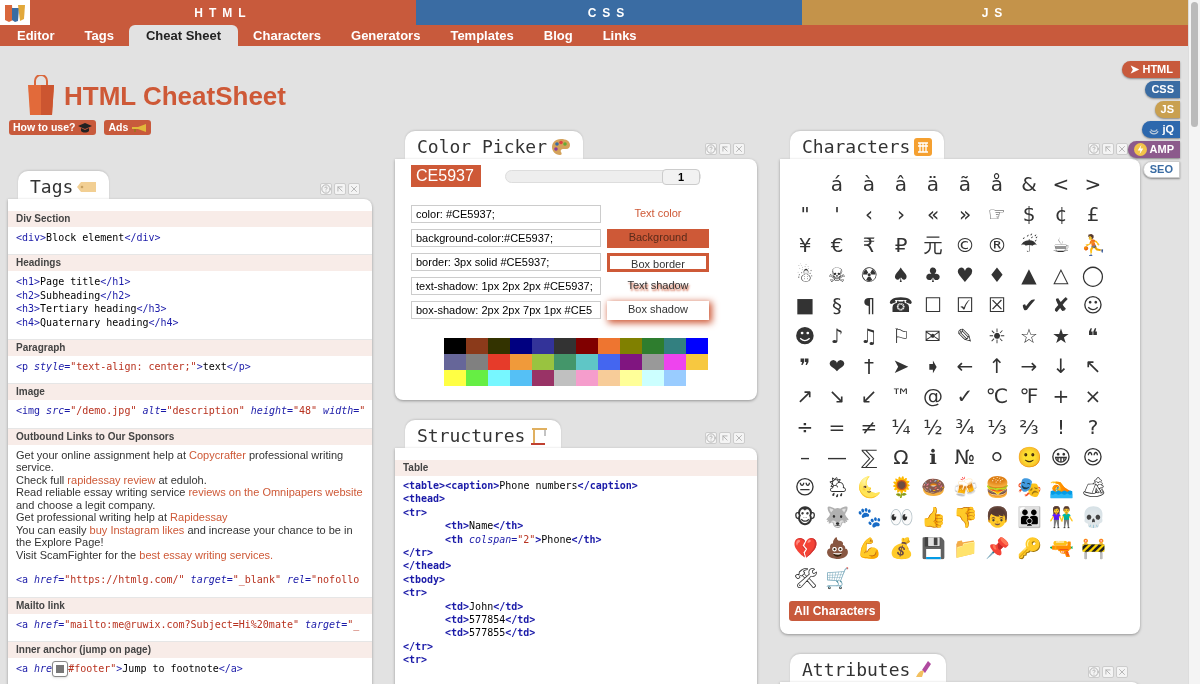 Image resolution: width=1200 pixels, height=684 pixels. I want to click on character-glyph: –, so click(805, 456).